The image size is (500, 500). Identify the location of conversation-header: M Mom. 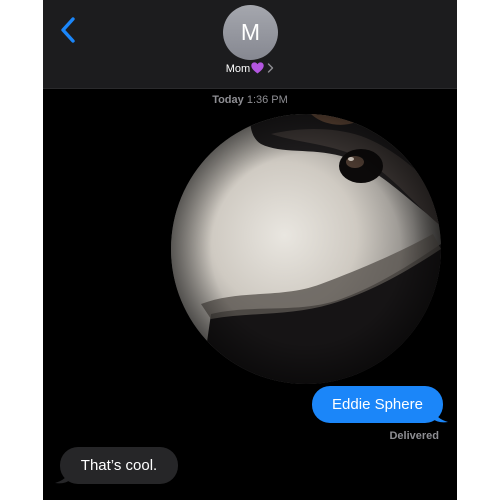
(250, 44).